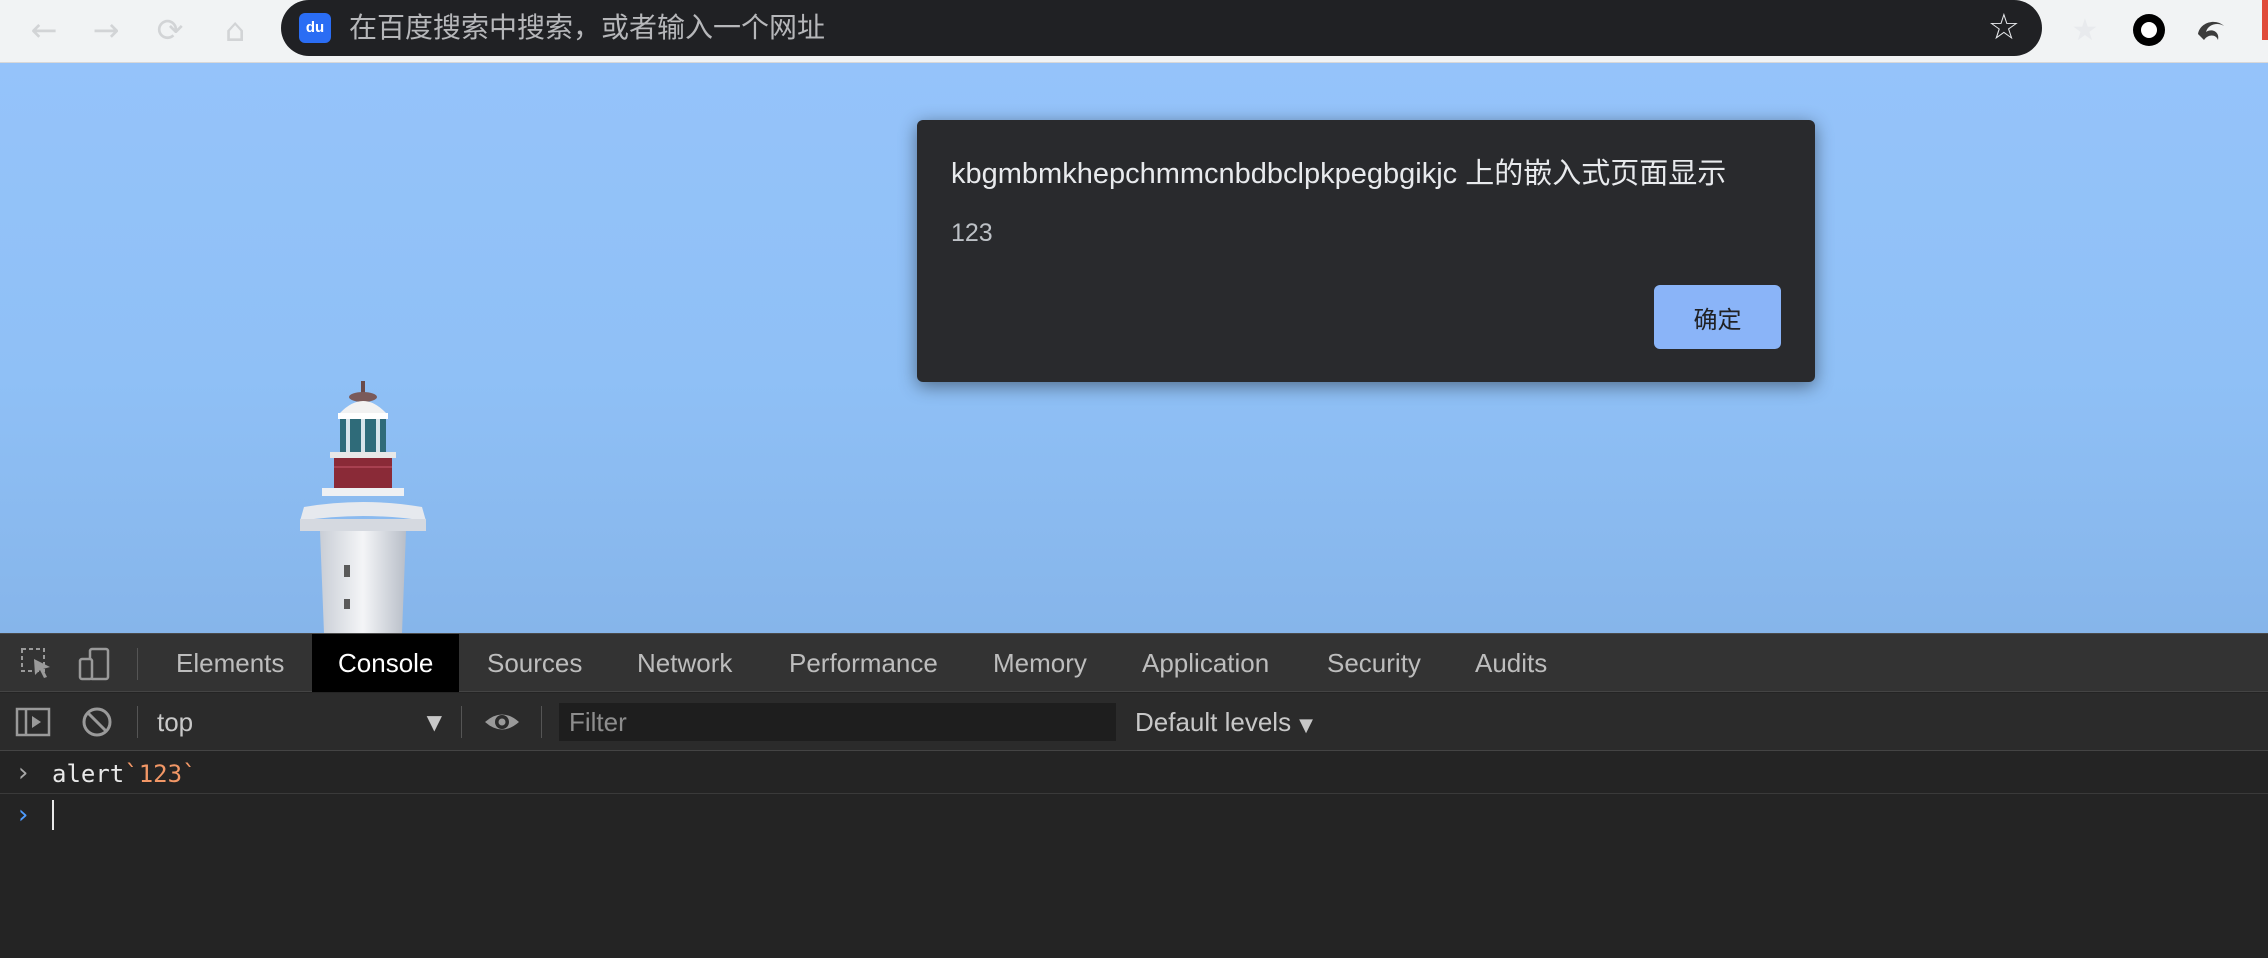 This screenshot has width=2268, height=958. What do you see at coordinates (863, 663) in the screenshot?
I see `tab-performance: Performance` at bounding box center [863, 663].